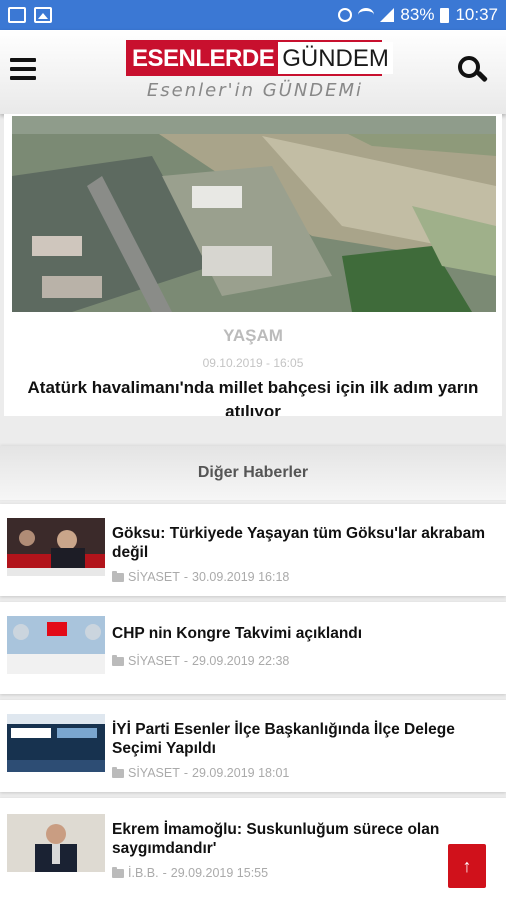 Image resolution: width=506 pixels, height=900 pixels. What do you see at coordinates (253, 363) in the screenshot?
I see `featured-date: 09.10.2019 - 16:05` at bounding box center [253, 363].